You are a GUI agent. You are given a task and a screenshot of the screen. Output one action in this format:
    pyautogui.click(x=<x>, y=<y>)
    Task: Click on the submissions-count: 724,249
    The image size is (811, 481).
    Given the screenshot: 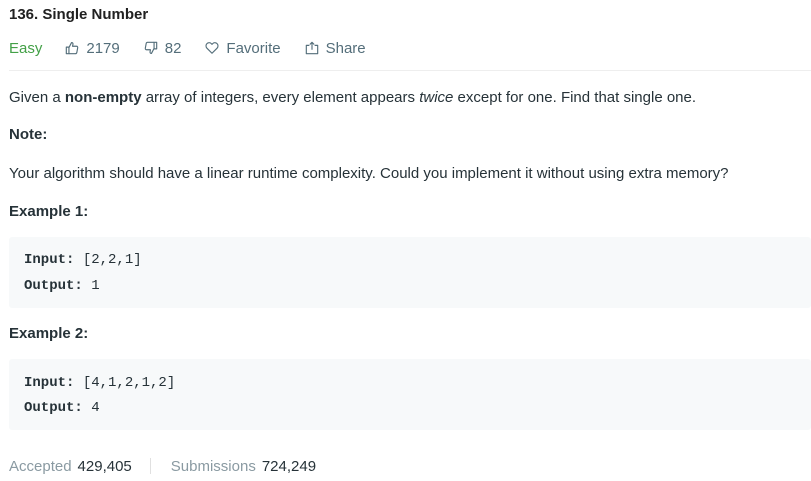 What is the action you would take?
    pyautogui.click(x=289, y=466)
    